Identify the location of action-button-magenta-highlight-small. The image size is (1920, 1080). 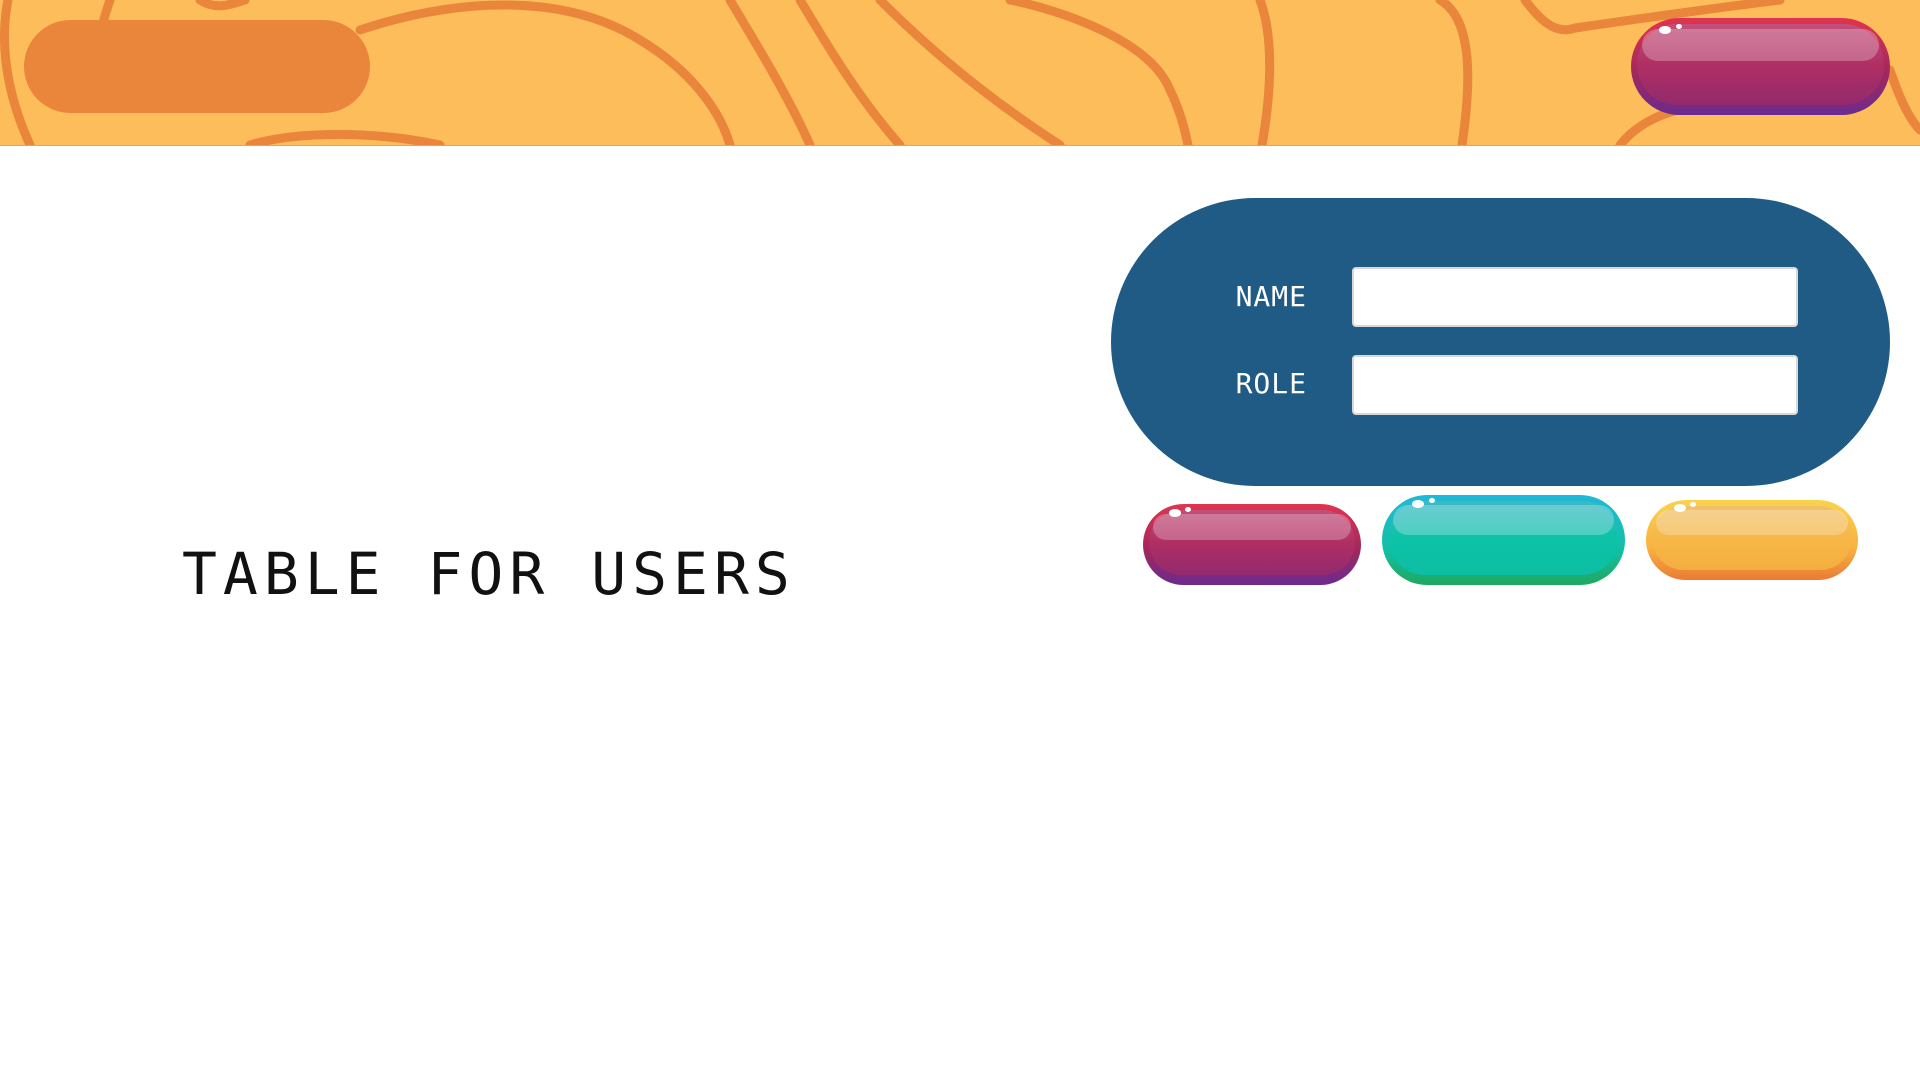
(1188, 509).